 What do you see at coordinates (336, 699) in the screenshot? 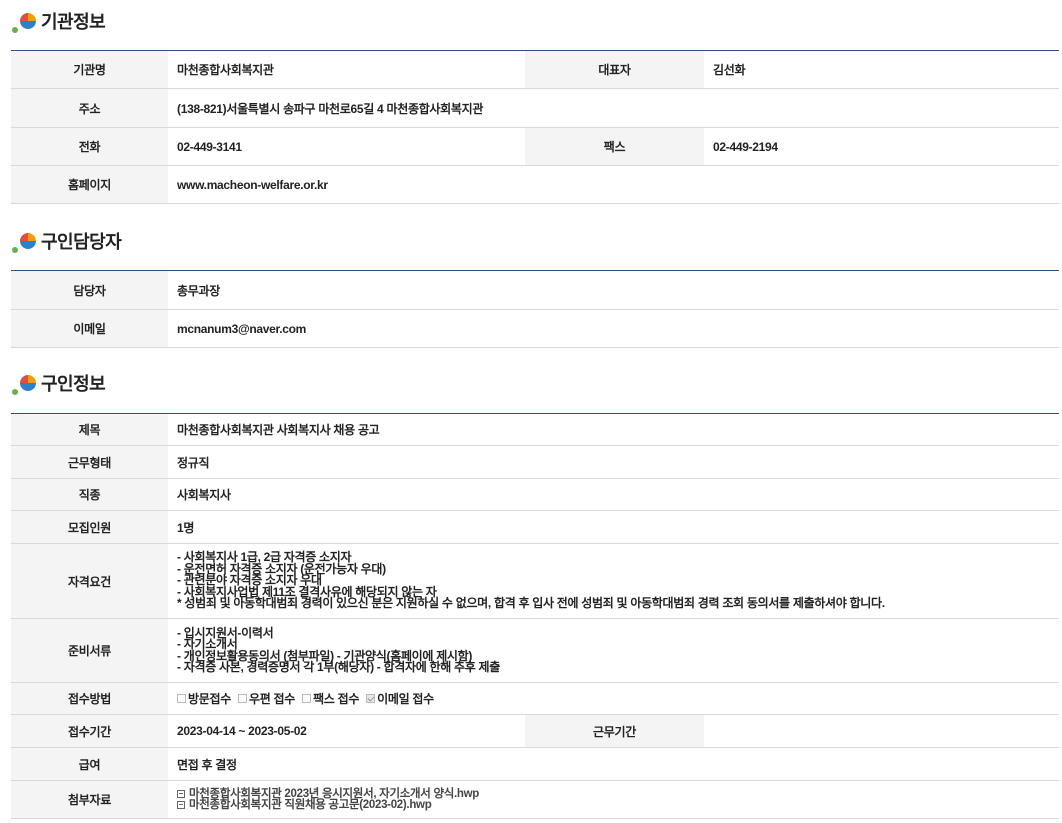
I see `method-label: 팩스 접수` at bounding box center [336, 699].